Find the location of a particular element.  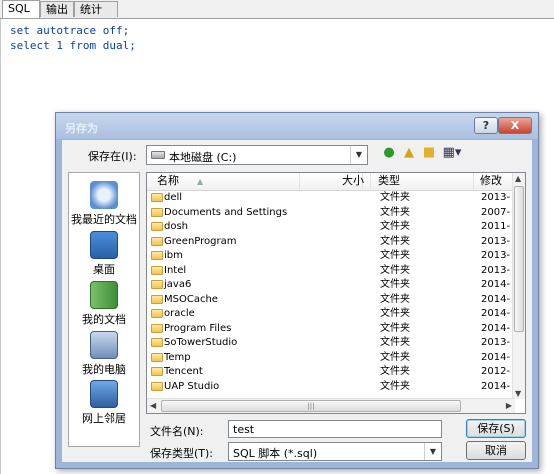

file-row: dell 文件夹 2013- is located at coordinates (331, 198).